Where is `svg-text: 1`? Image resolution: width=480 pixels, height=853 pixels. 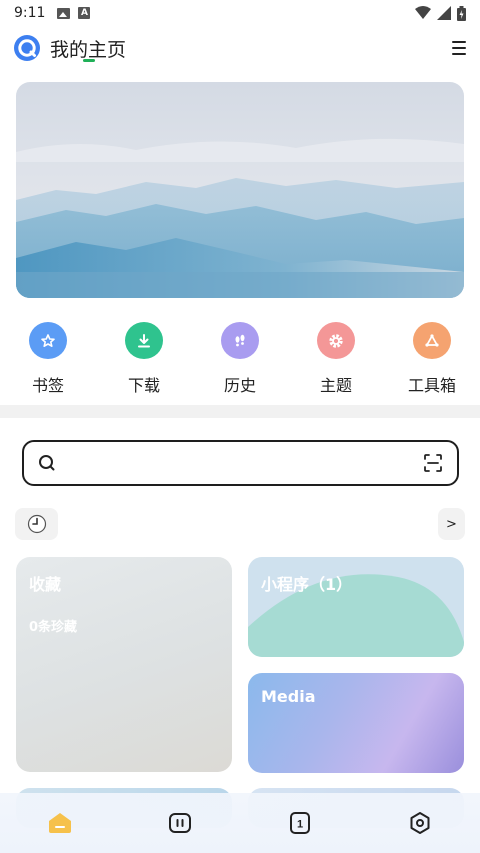
svg-text: 1 is located at coordinates (300, 825).